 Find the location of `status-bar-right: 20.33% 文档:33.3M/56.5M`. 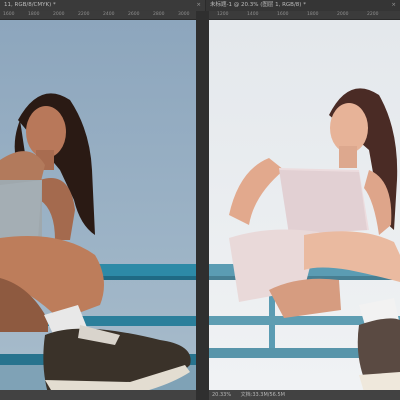

status-bar-right: 20.33% 文档:33.3M/56.5M is located at coordinates (304, 395).